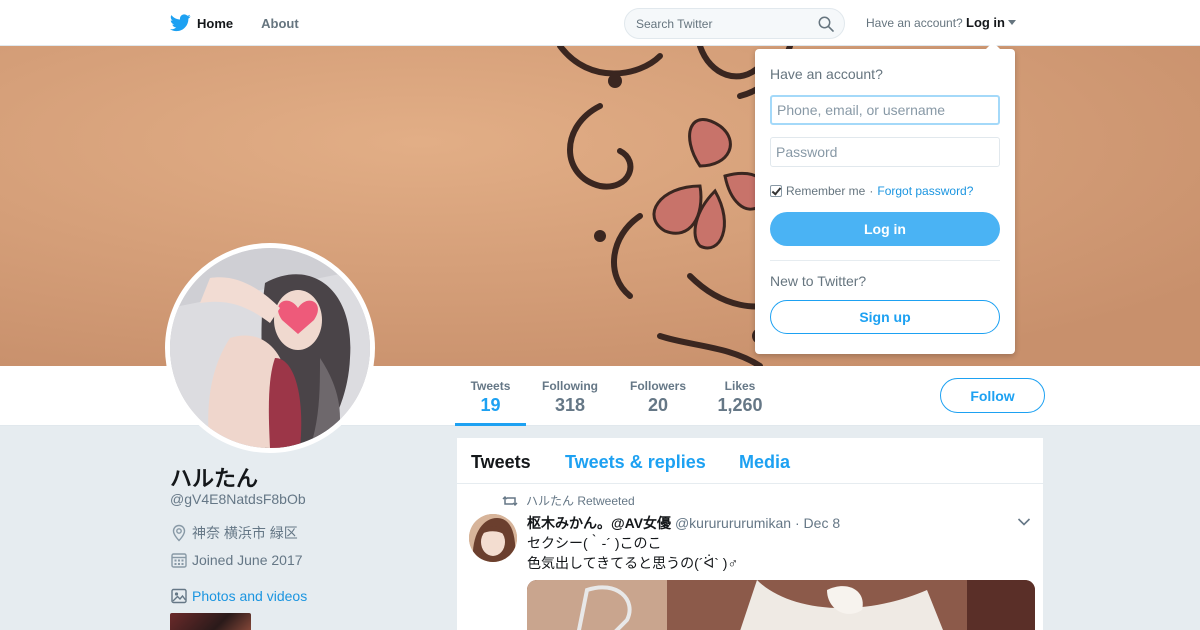 The width and height of the screenshot is (1200, 630). What do you see at coordinates (632, 553) in the screenshot?
I see `tweet-text: セクシー(｀-´ )このこ 色気出してきてると思うの(´ᐛ` )♂` at bounding box center [632, 553].